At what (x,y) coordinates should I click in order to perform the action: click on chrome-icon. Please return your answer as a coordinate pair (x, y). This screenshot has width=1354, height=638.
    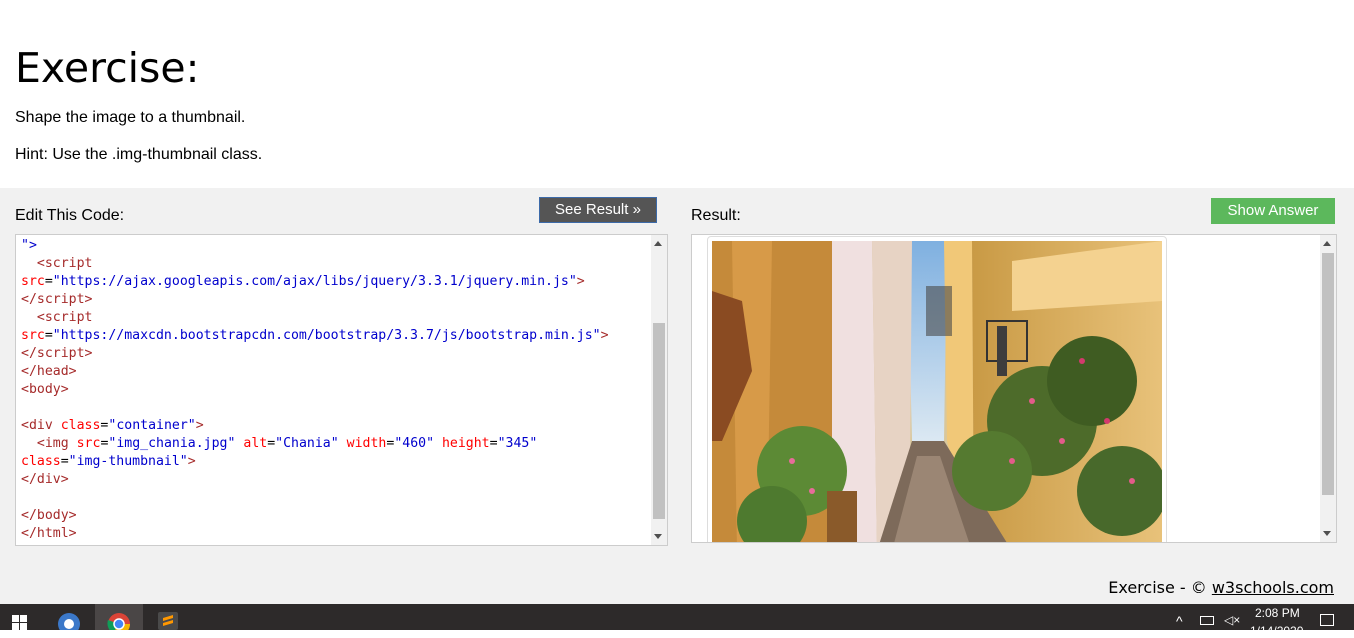
    Looking at the image, I should click on (69, 619).